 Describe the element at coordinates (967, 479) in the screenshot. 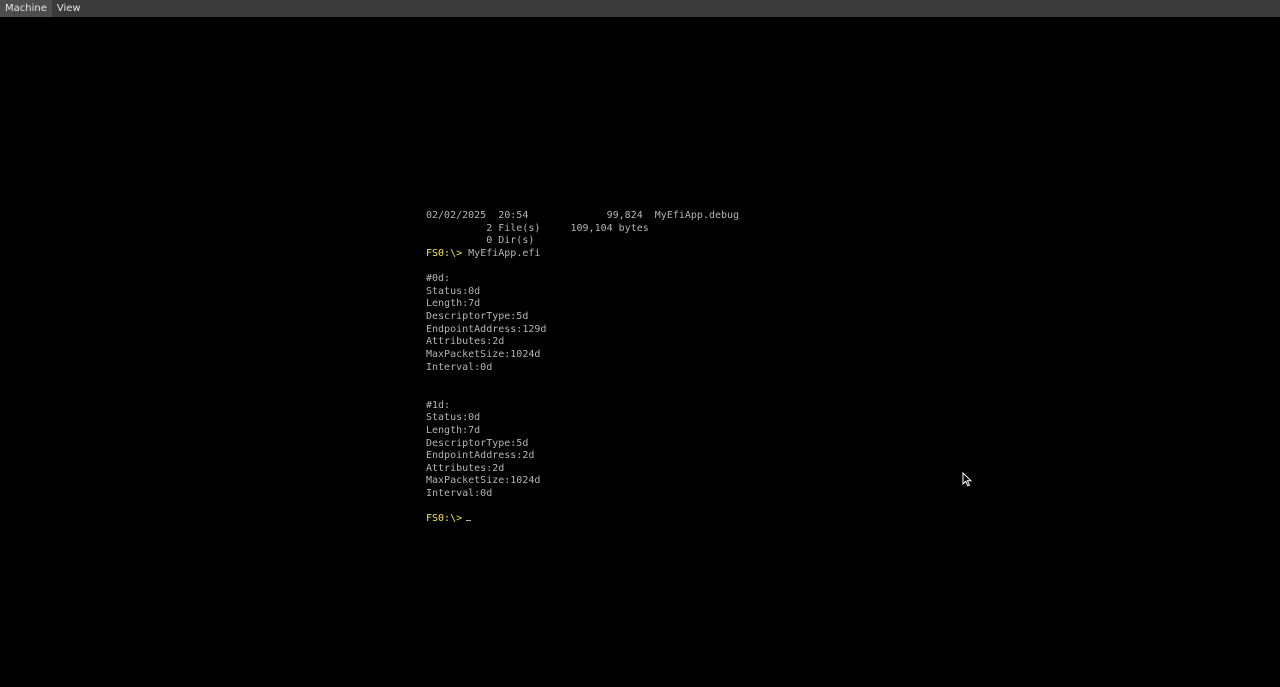

I see `mouse-pointer-icon` at that location.